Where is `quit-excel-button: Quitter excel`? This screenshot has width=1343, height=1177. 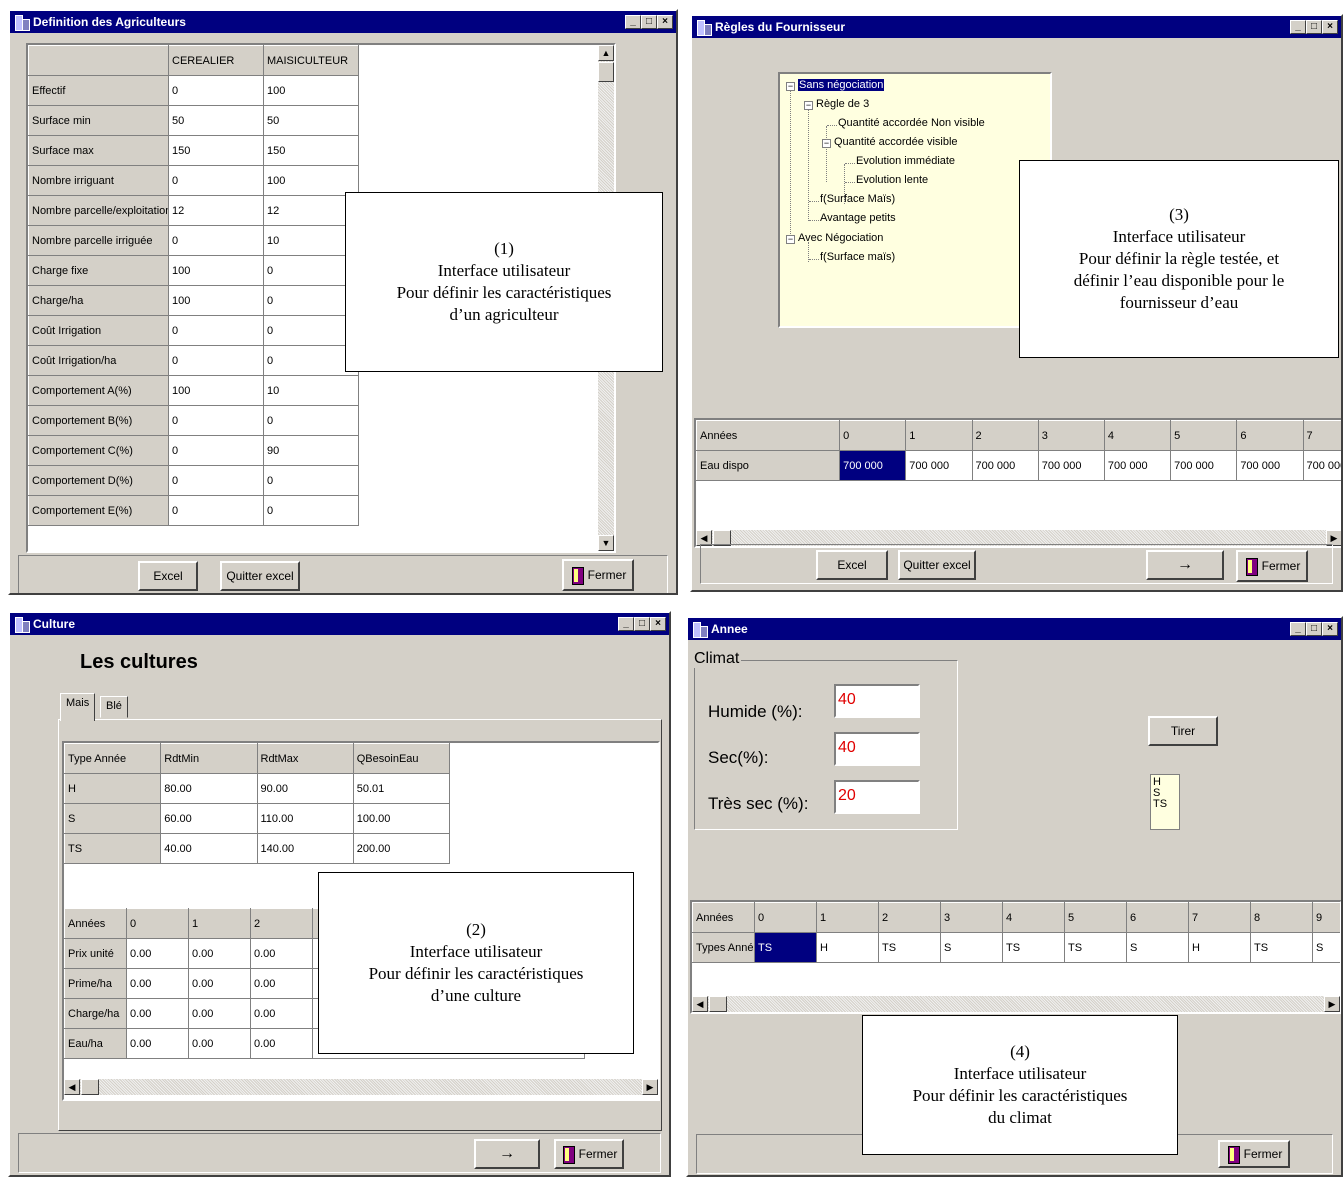
quit-excel-button: Quitter excel is located at coordinates (260, 576).